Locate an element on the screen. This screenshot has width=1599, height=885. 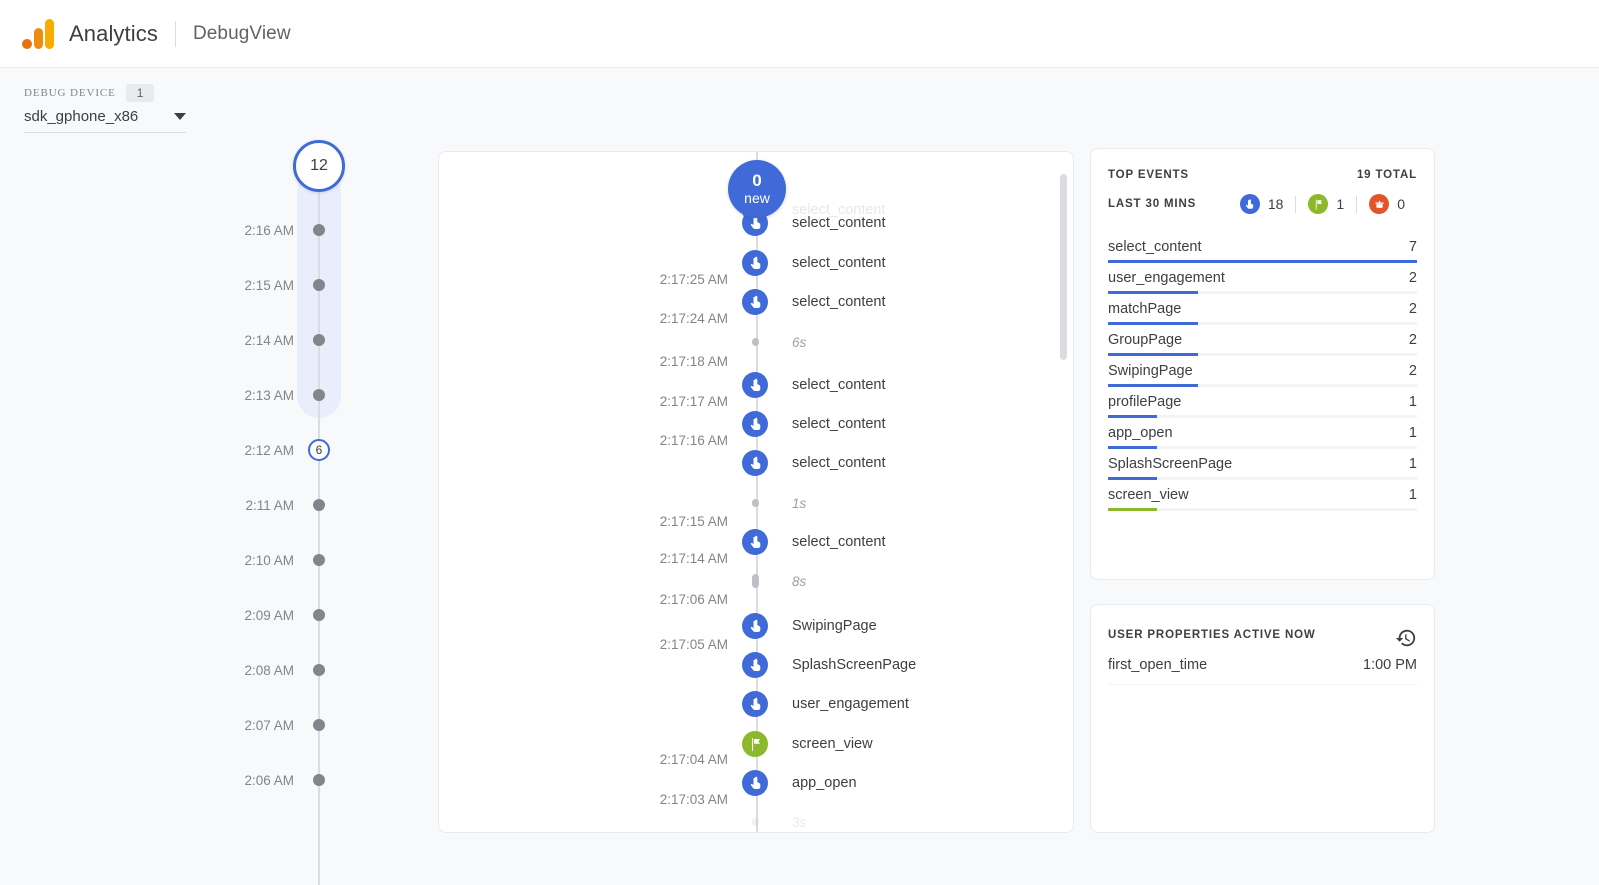
event-row: 2:17:04 AM screen_view is located at coordinates (756, 749).